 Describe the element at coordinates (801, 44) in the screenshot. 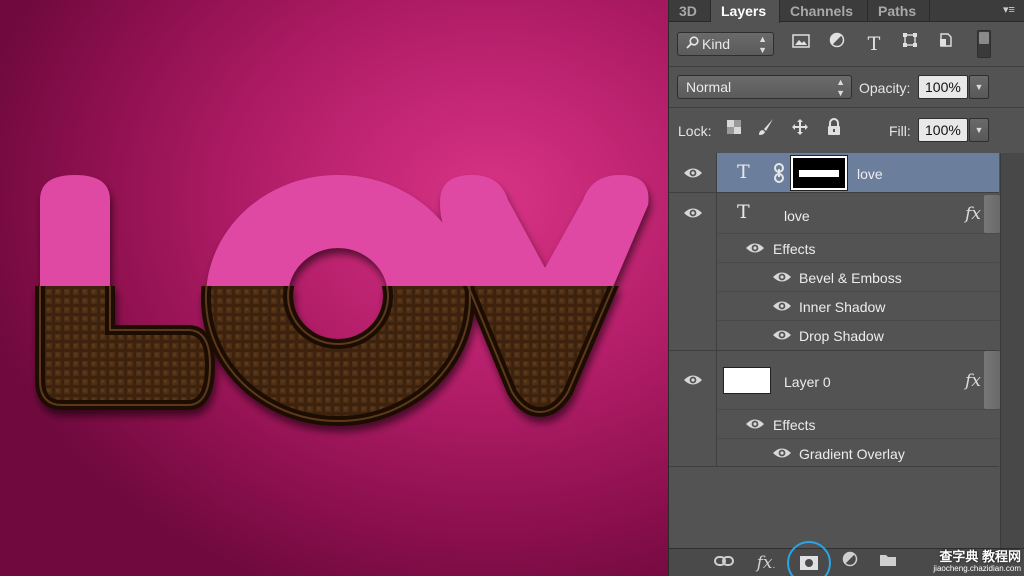

I see `pixel-layer-filter-icon` at that location.